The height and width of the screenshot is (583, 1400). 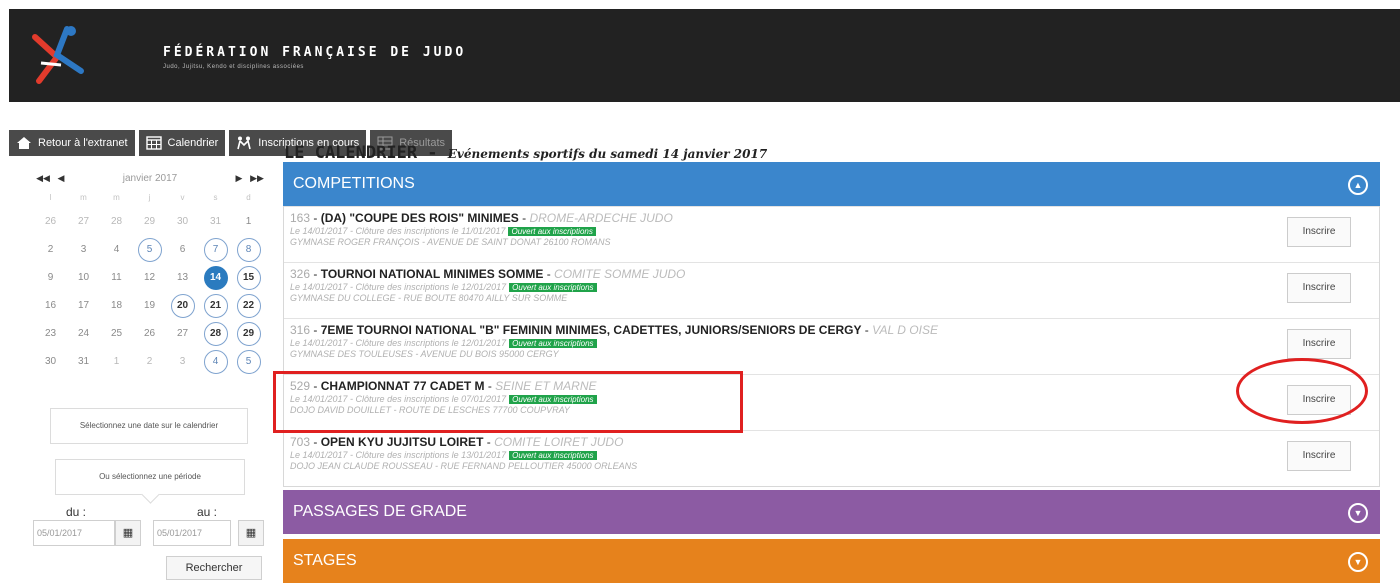 I want to click on day-number: 24, so click(x=83, y=333).